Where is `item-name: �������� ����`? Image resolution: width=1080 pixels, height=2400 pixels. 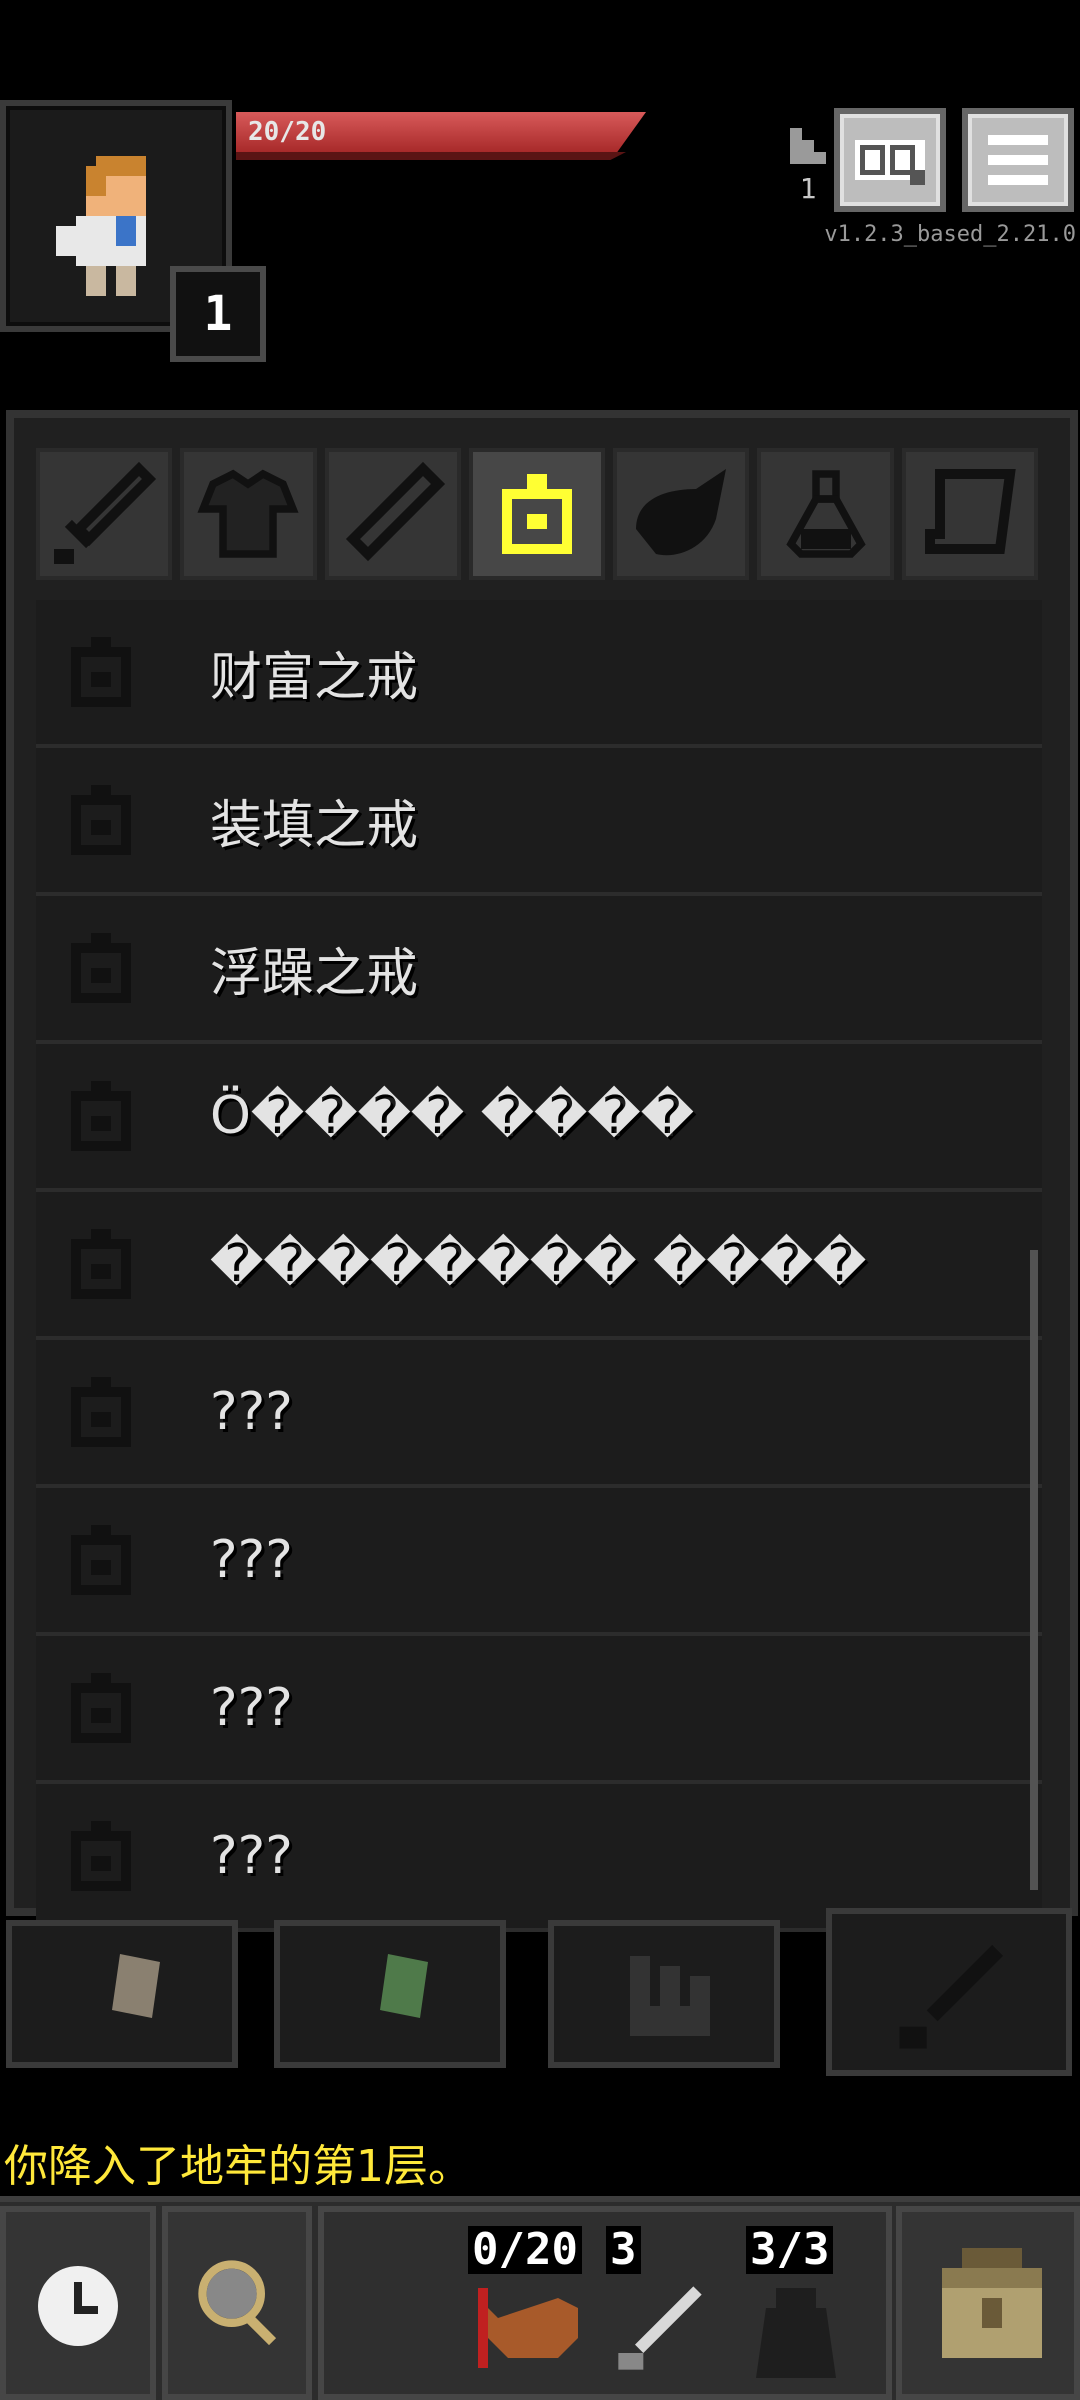 item-name: �������� ���� is located at coordinates (538, 1264).